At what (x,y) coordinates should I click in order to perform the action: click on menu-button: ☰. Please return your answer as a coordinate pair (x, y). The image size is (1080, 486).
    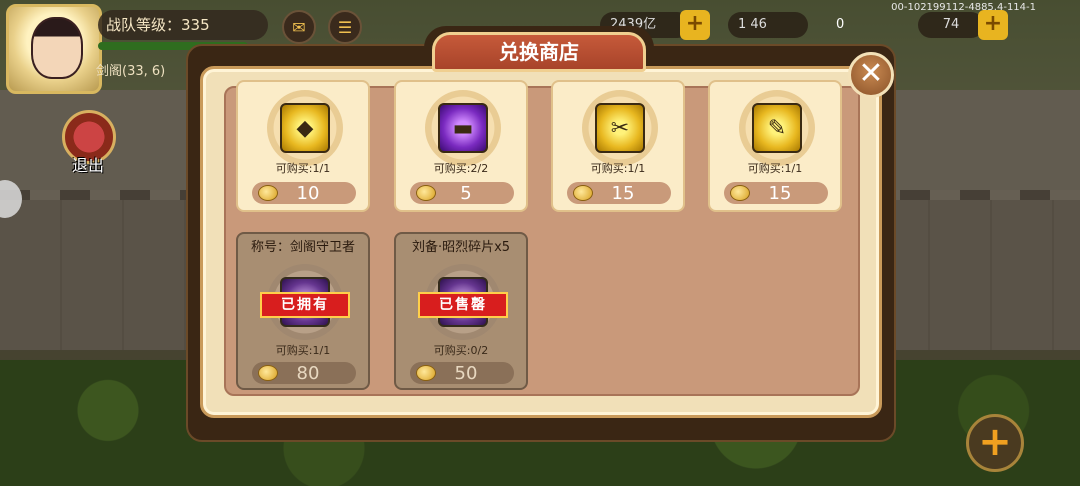
    Looking at the image, I should click on (345, 27).